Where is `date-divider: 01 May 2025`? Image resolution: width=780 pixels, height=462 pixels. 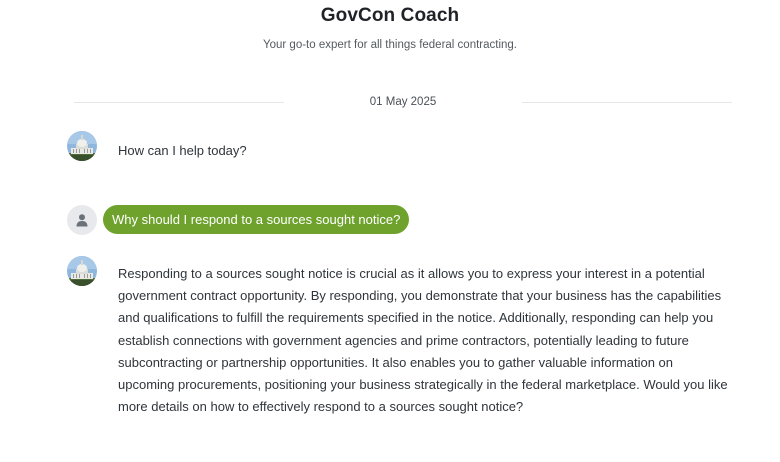 date-divider: 01 May 2025 is located at coordinates (403, 102).